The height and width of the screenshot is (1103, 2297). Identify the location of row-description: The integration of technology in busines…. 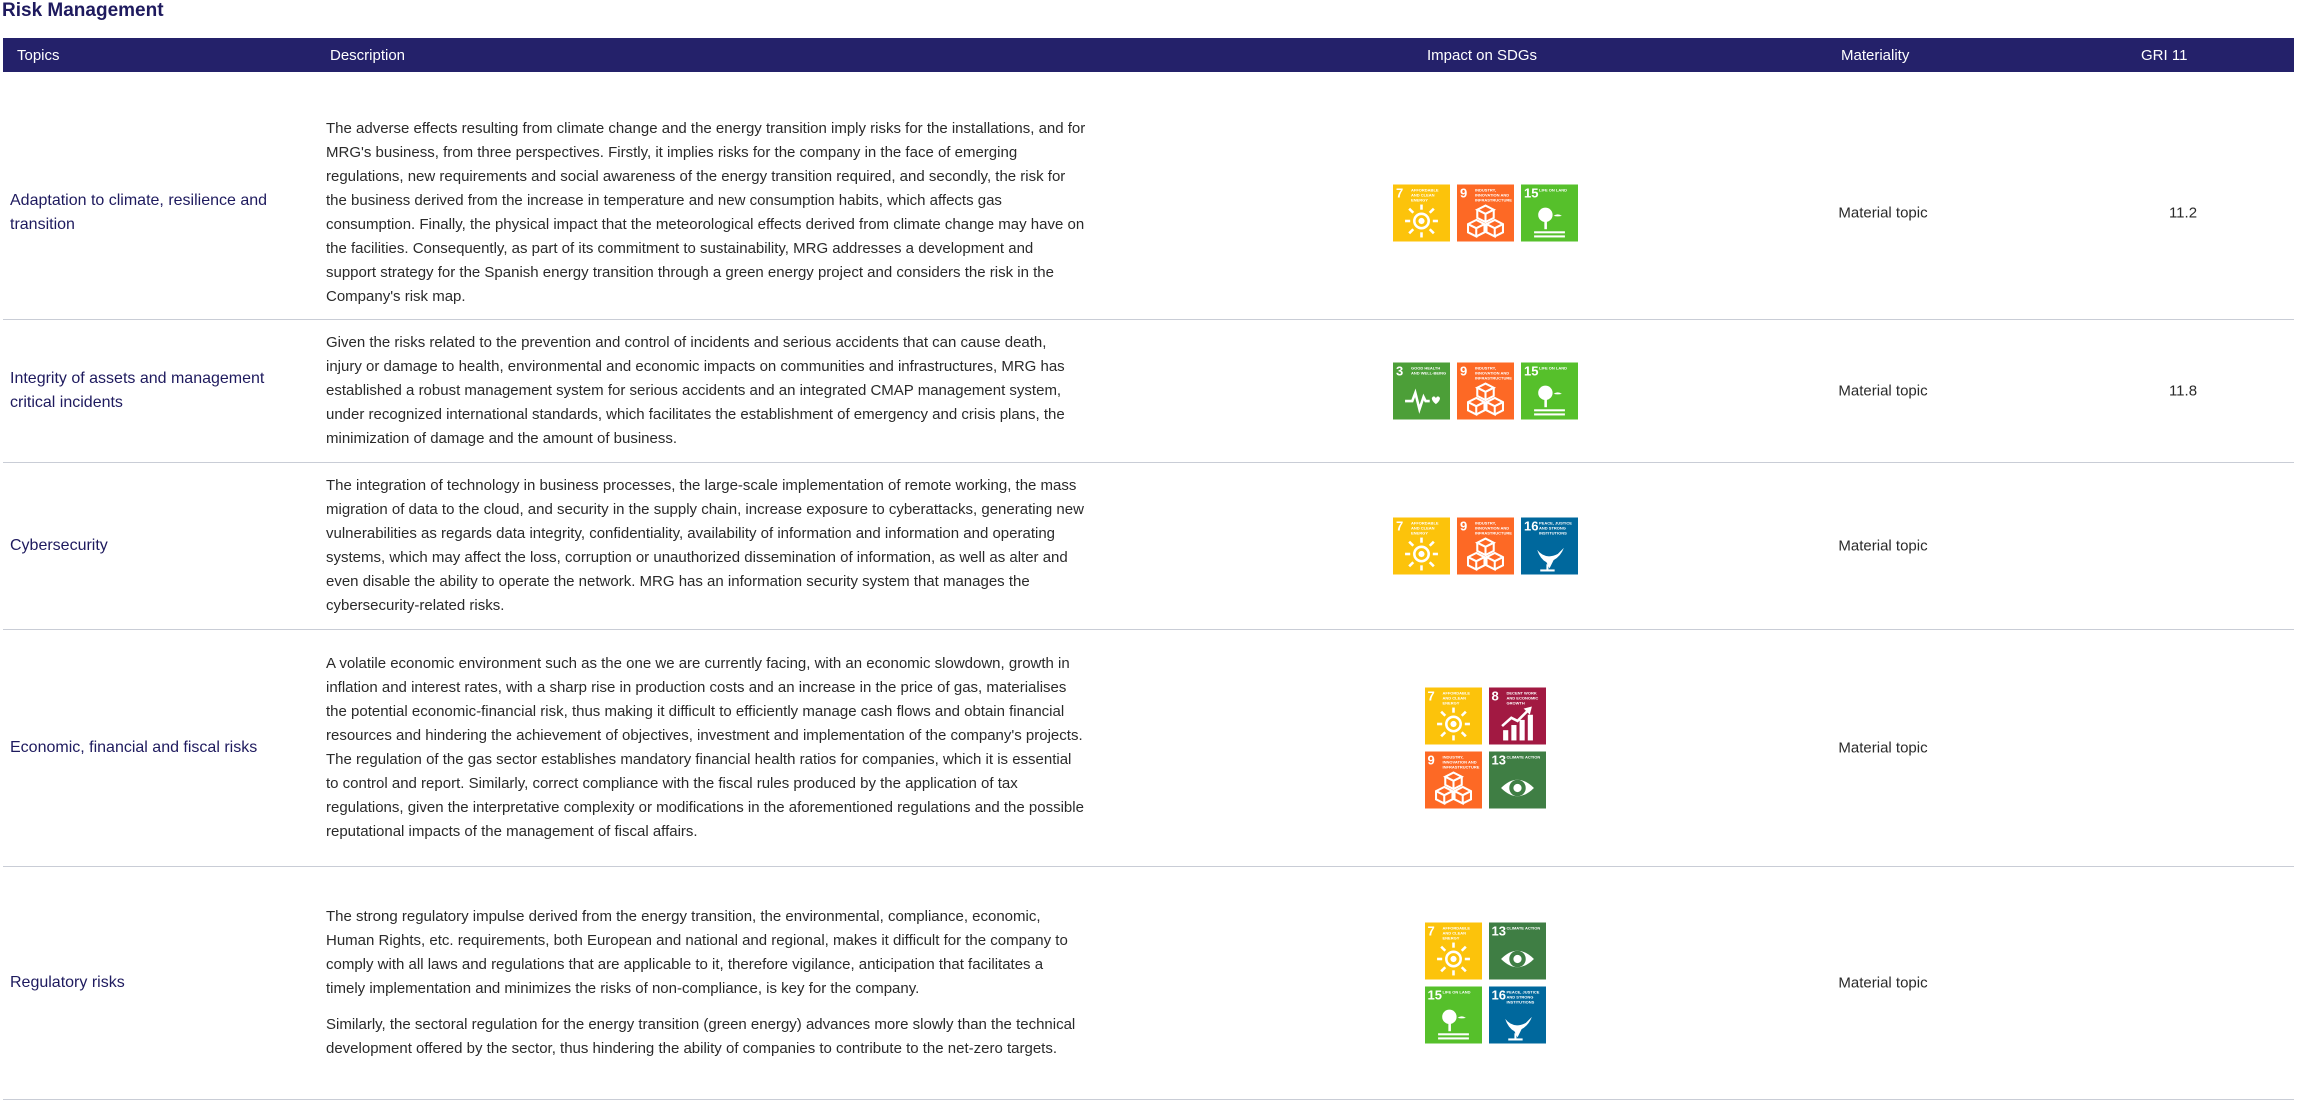
(706, 546).